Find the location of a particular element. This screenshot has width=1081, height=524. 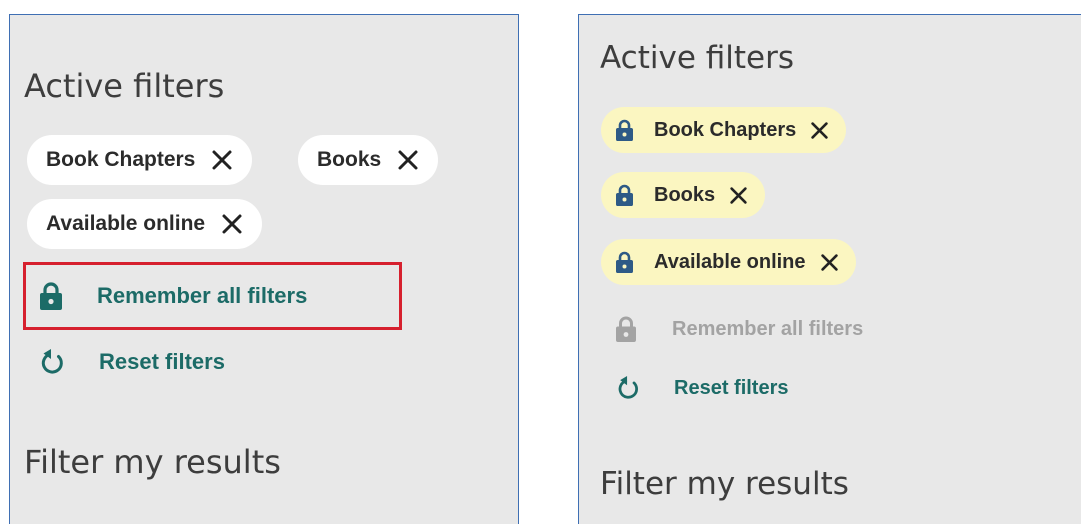

filter-chip-book-chapters-locked: Book Chapters is located at coordinates (724, 130).